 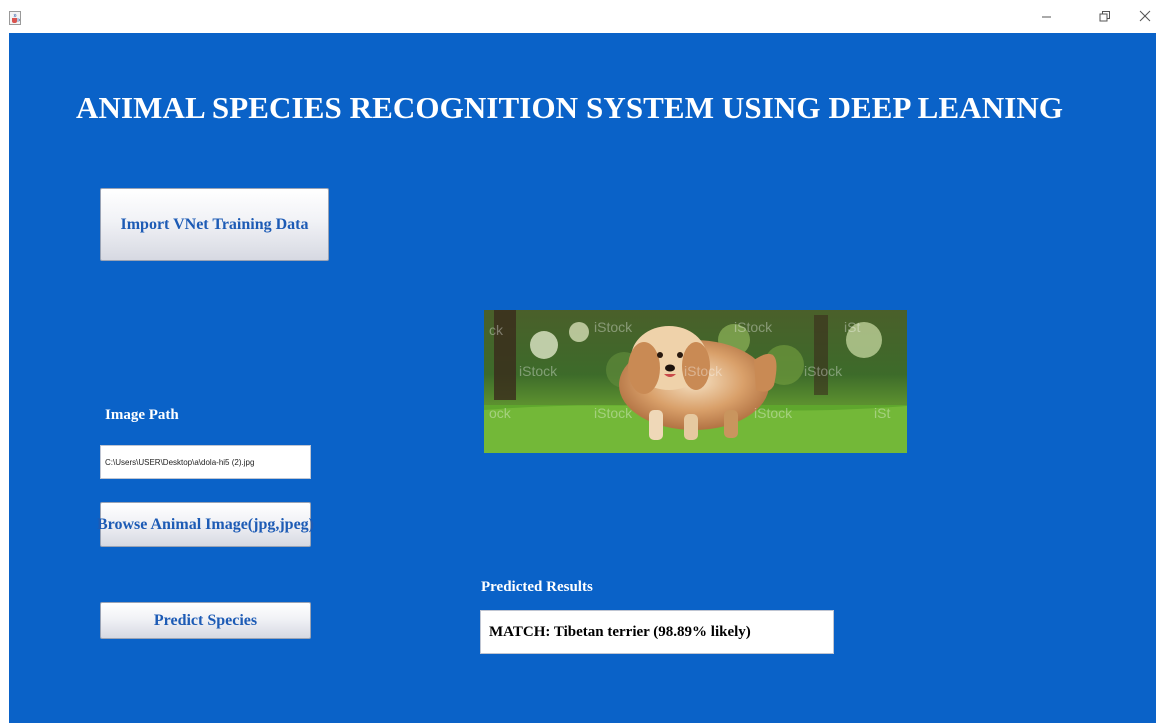 I want to click on close-icon, so click(x=1146, y=16).